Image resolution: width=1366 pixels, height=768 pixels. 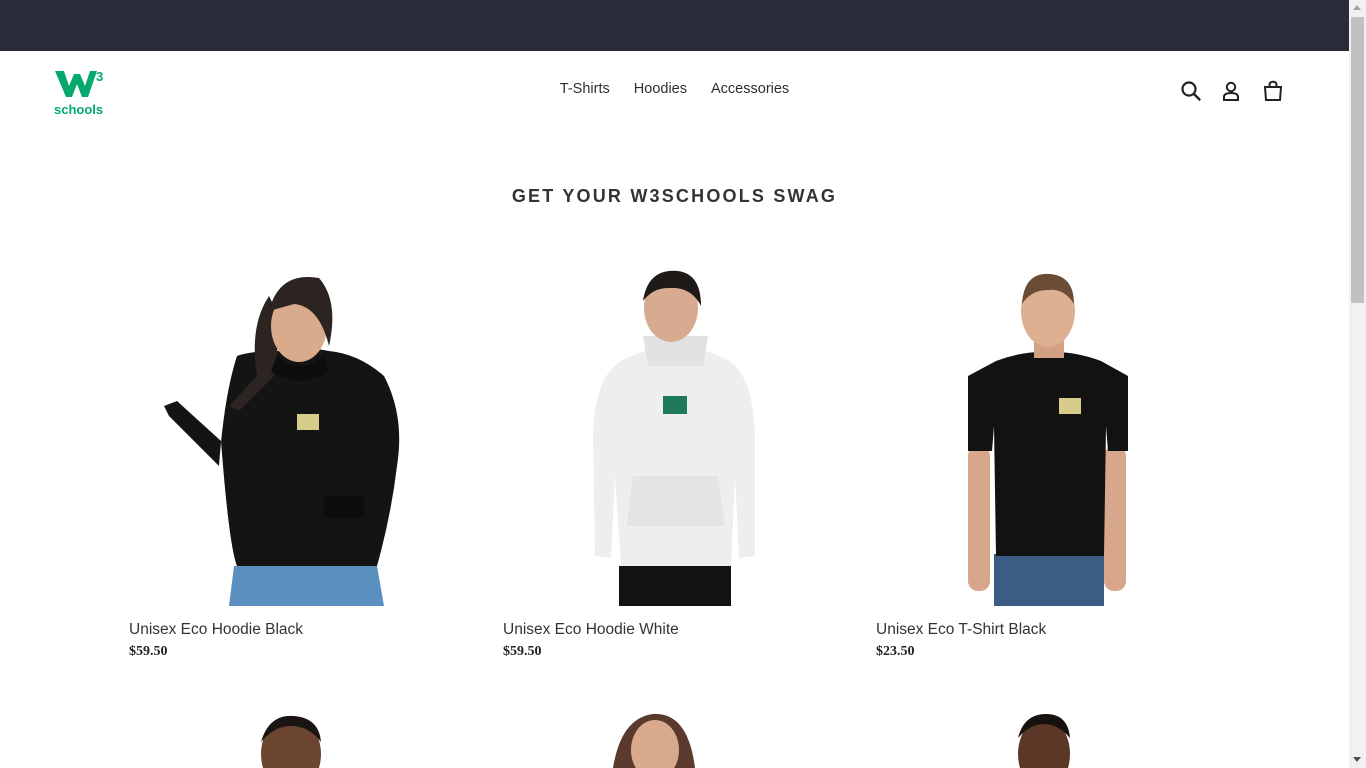 I want to click on product-price: $23.50, so click(x=895, y=651).